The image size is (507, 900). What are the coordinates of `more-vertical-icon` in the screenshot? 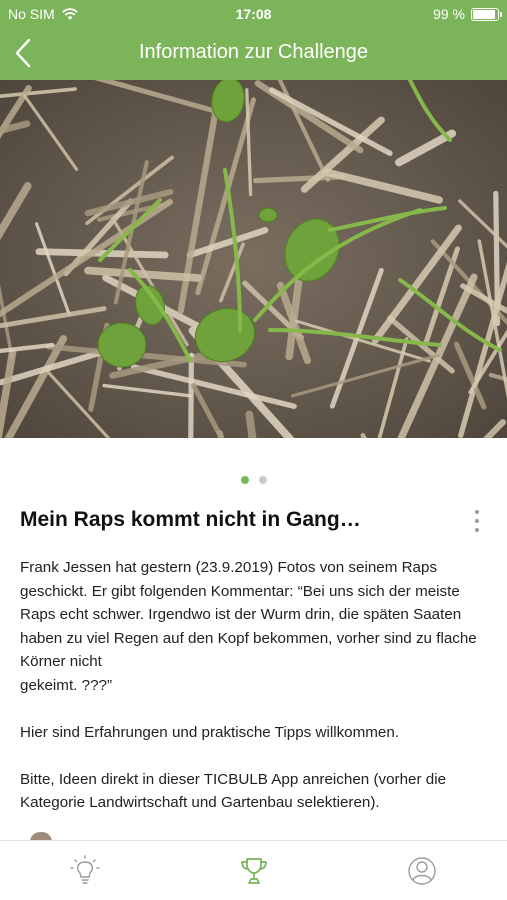 It's located at (477, 512).